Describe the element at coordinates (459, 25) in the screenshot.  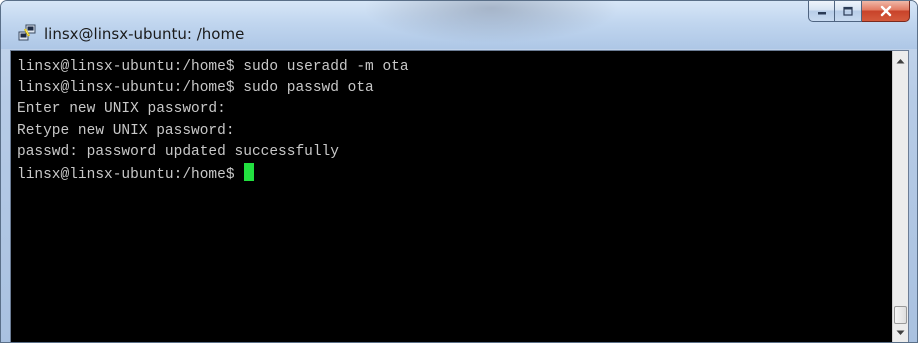
I see `title-bar: linsx@linsx-ubuntu: /home` at that location.